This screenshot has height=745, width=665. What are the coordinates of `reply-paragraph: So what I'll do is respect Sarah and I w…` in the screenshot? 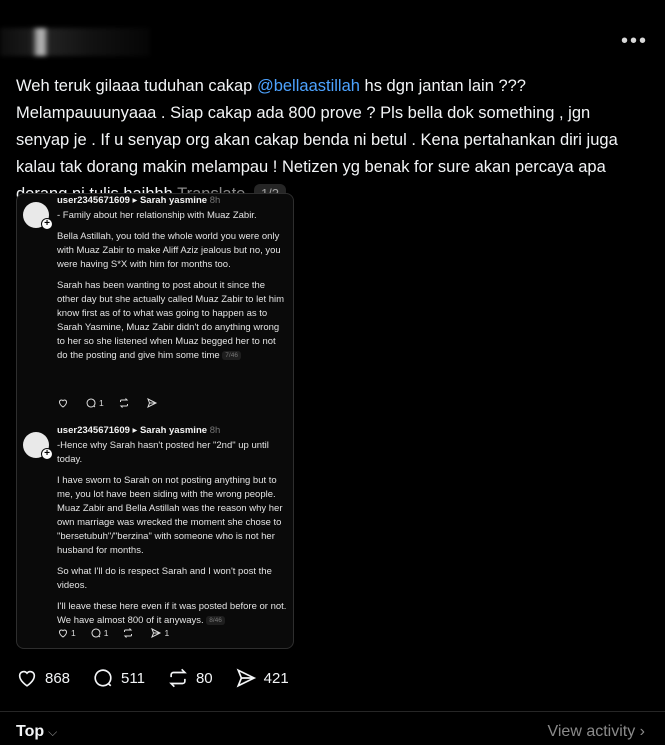 It's located at (164, 578).